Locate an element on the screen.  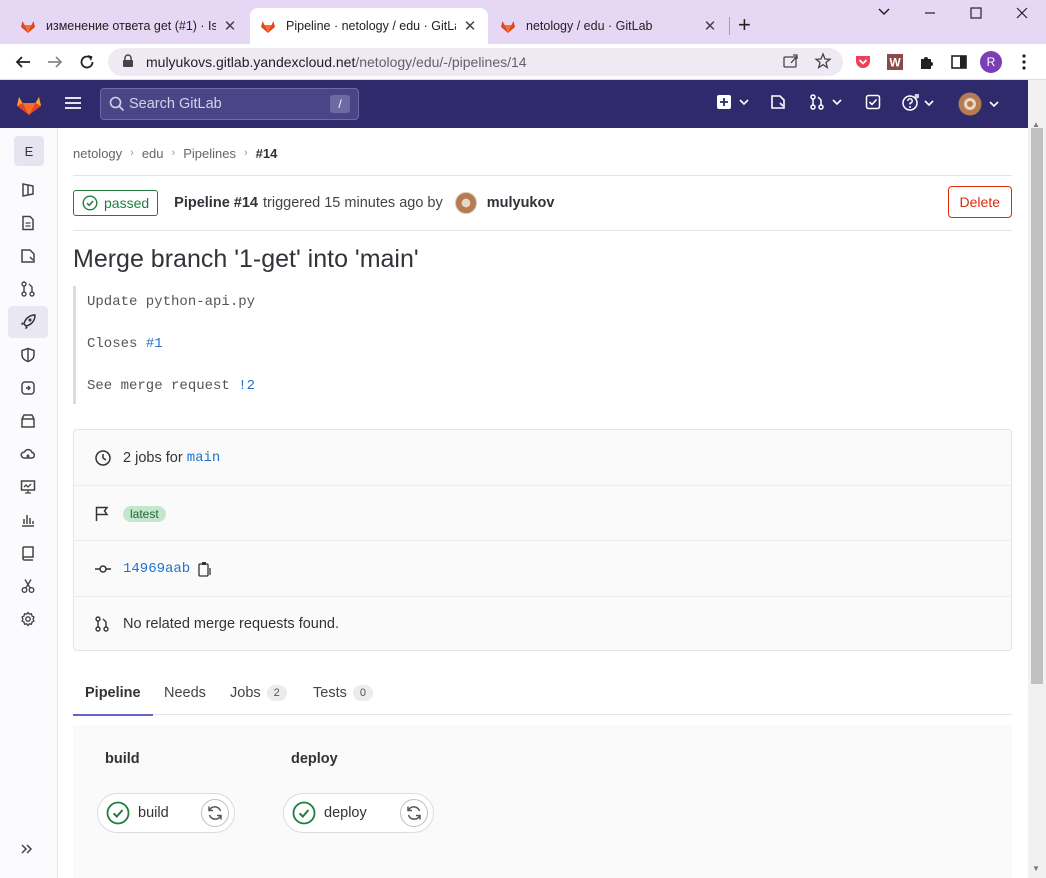
window-close-icon is located at coordinates (1022, 15).